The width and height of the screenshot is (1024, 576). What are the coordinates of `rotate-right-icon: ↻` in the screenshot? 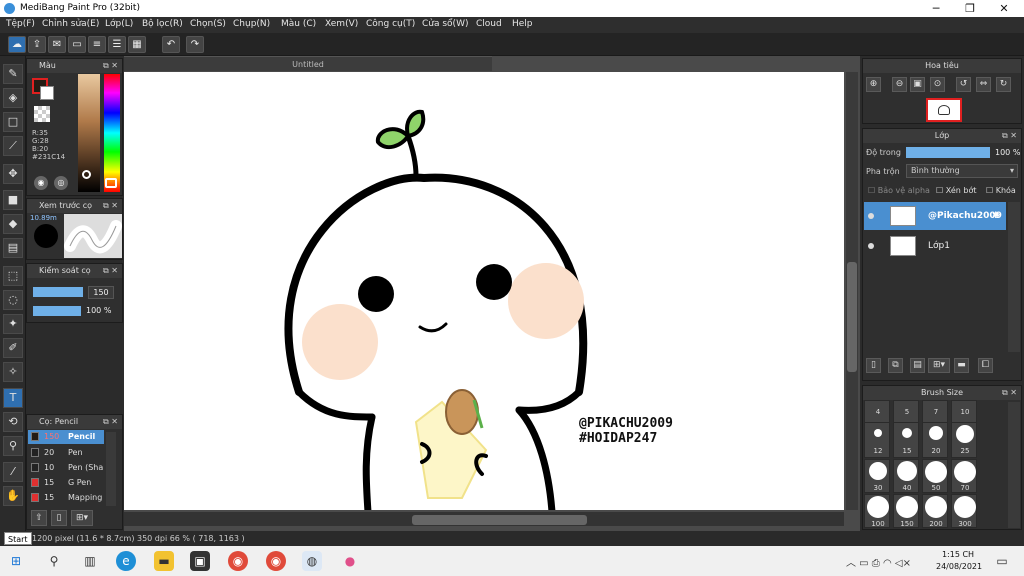 It's located at (1003, 84).